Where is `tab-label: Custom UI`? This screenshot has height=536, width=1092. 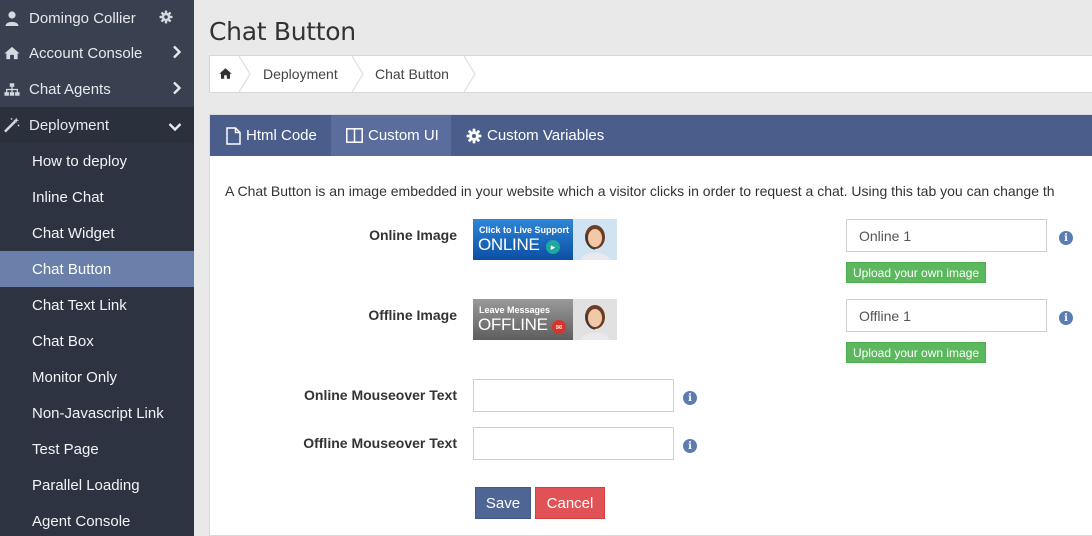
tab-label: Custom UI is located at coordinates (403, 135).